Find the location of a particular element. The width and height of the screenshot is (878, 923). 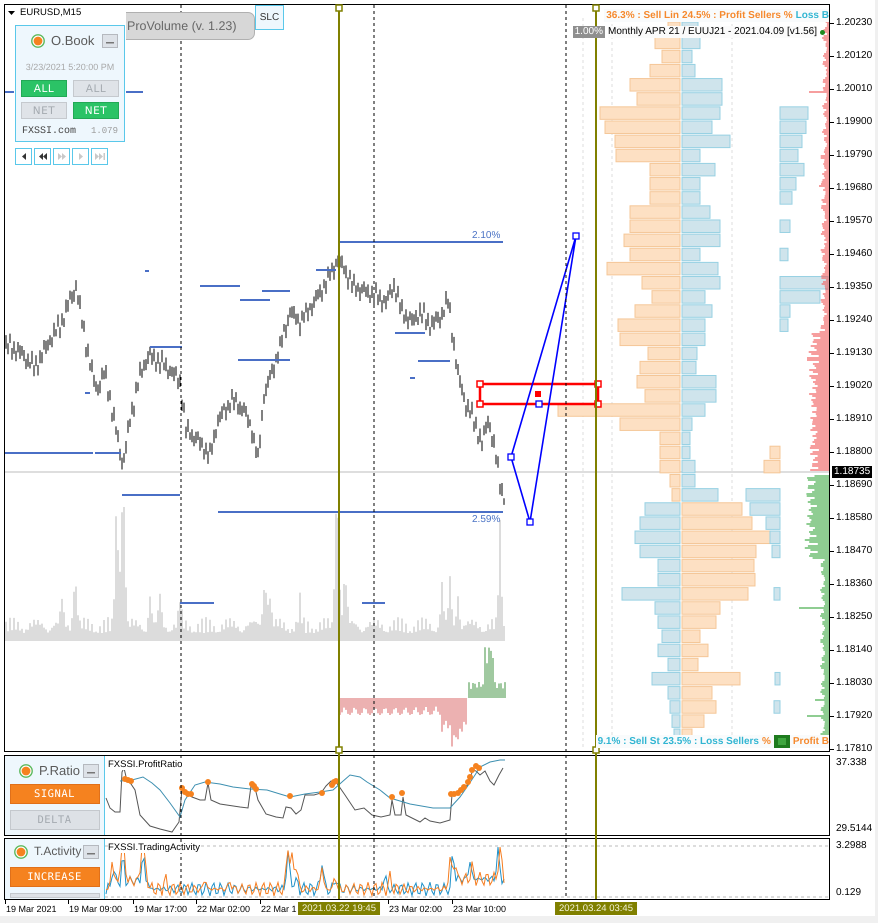

time-axis-label: 19 Mar 2021 is located at coordinates (31, 909).